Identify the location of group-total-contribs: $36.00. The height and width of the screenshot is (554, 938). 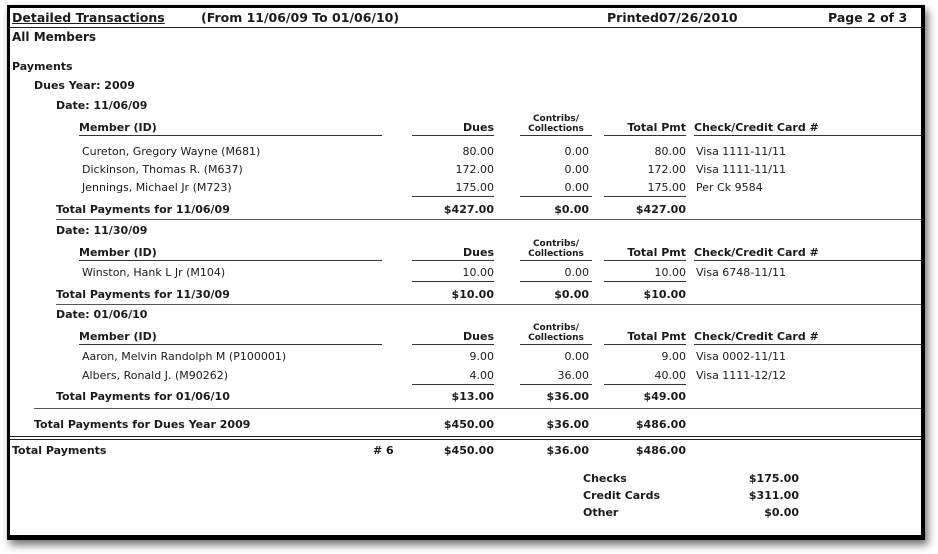
(567, 396).